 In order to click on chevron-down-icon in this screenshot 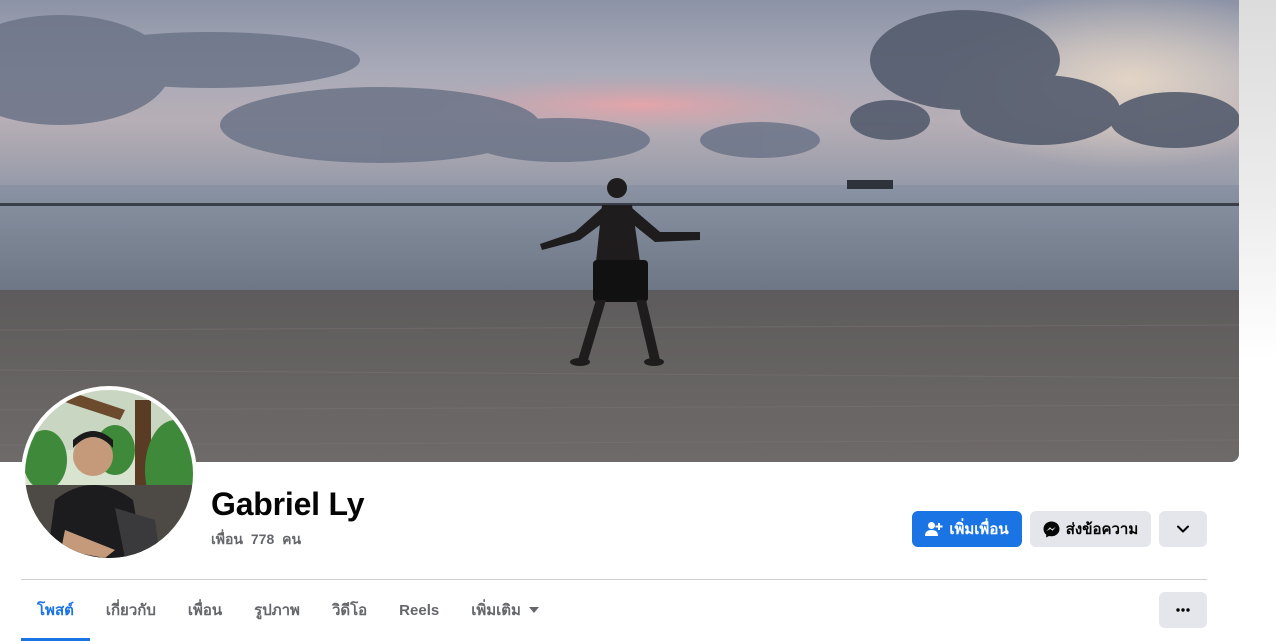, I will do `click(1183, 529)`.